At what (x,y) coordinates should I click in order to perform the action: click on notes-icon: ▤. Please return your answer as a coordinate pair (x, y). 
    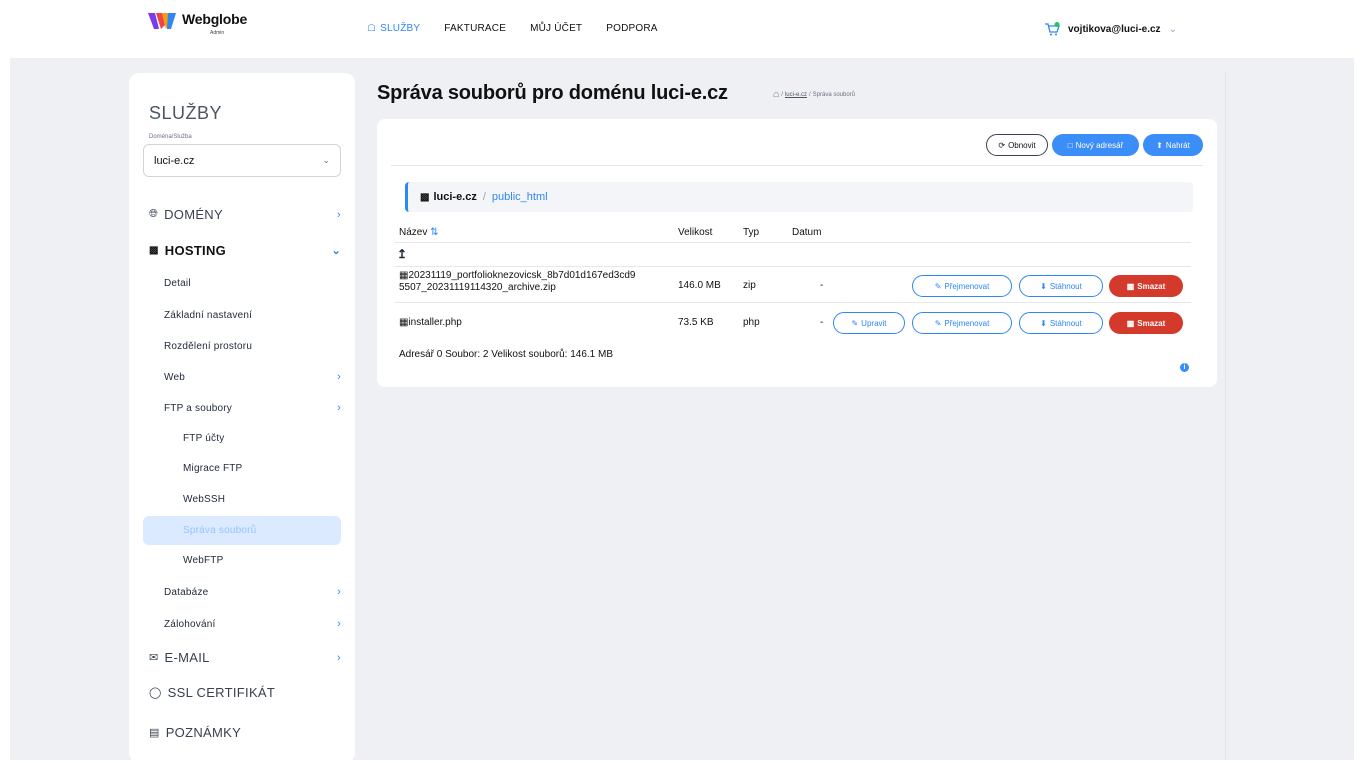
    Looking at the image, I should click on (154, 733).